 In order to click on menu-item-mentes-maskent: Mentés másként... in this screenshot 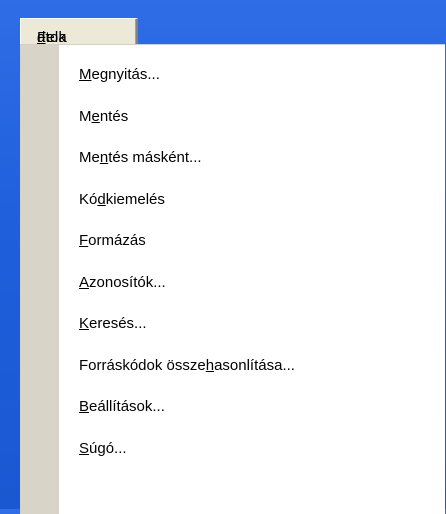, I will do `click(252, 158)`.